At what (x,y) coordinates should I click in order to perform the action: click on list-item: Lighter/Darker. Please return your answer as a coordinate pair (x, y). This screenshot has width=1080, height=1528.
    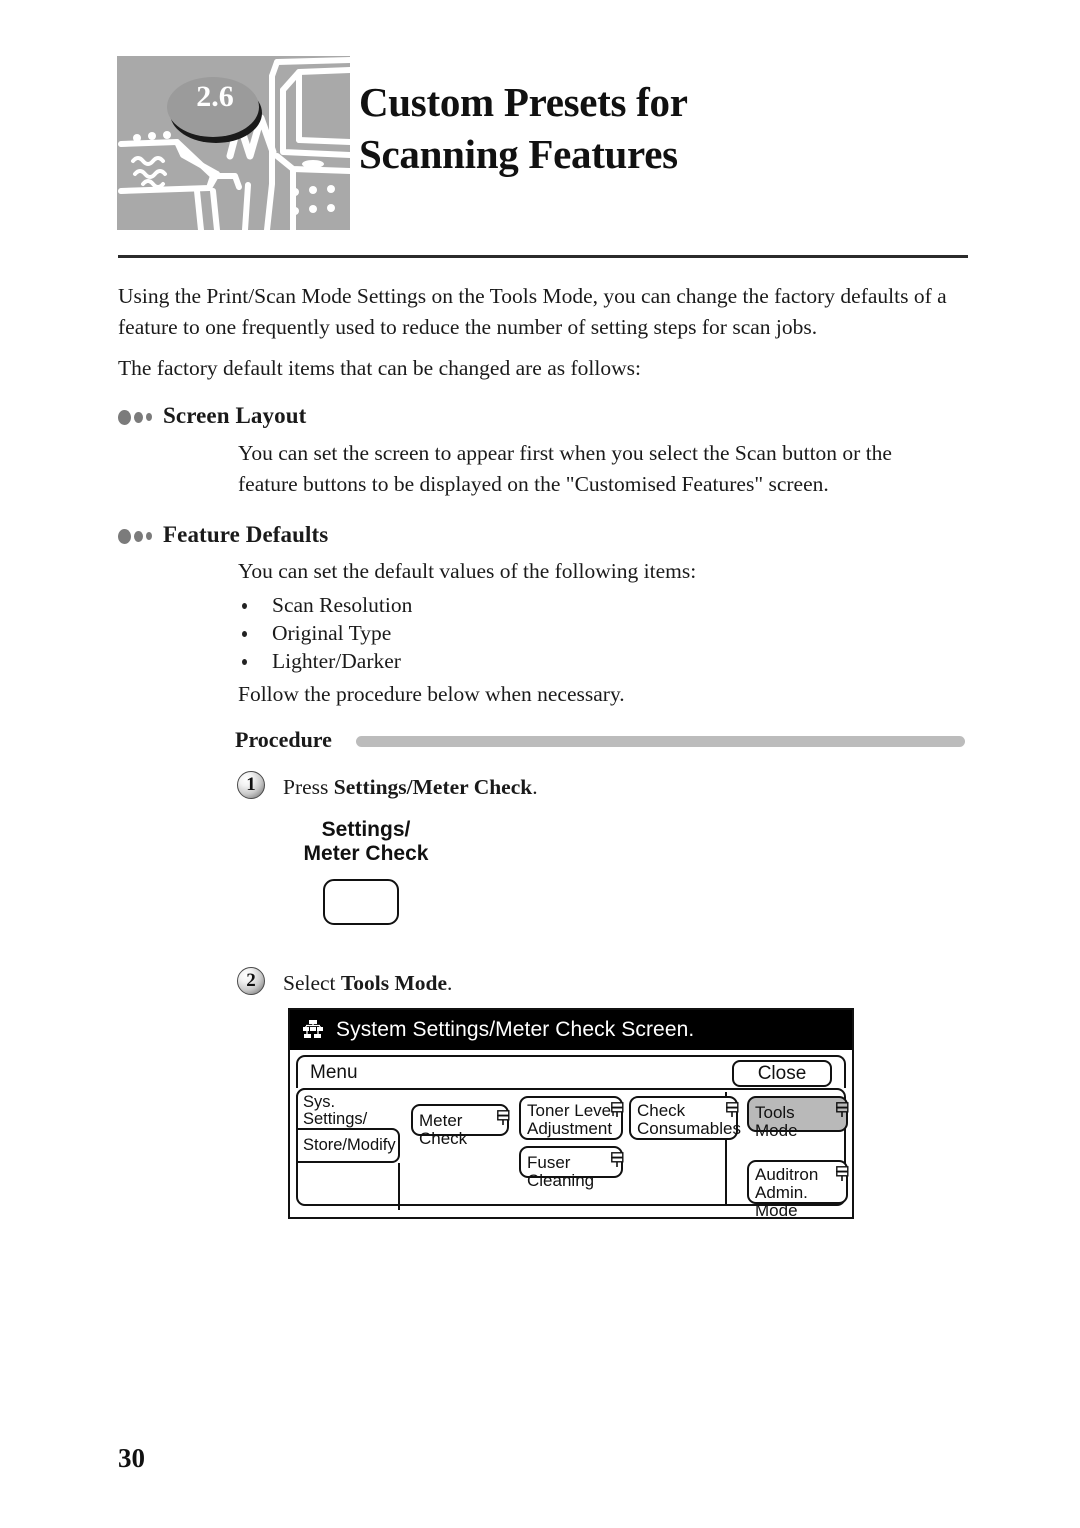
    Looking at the image, I should click on (595, 661).